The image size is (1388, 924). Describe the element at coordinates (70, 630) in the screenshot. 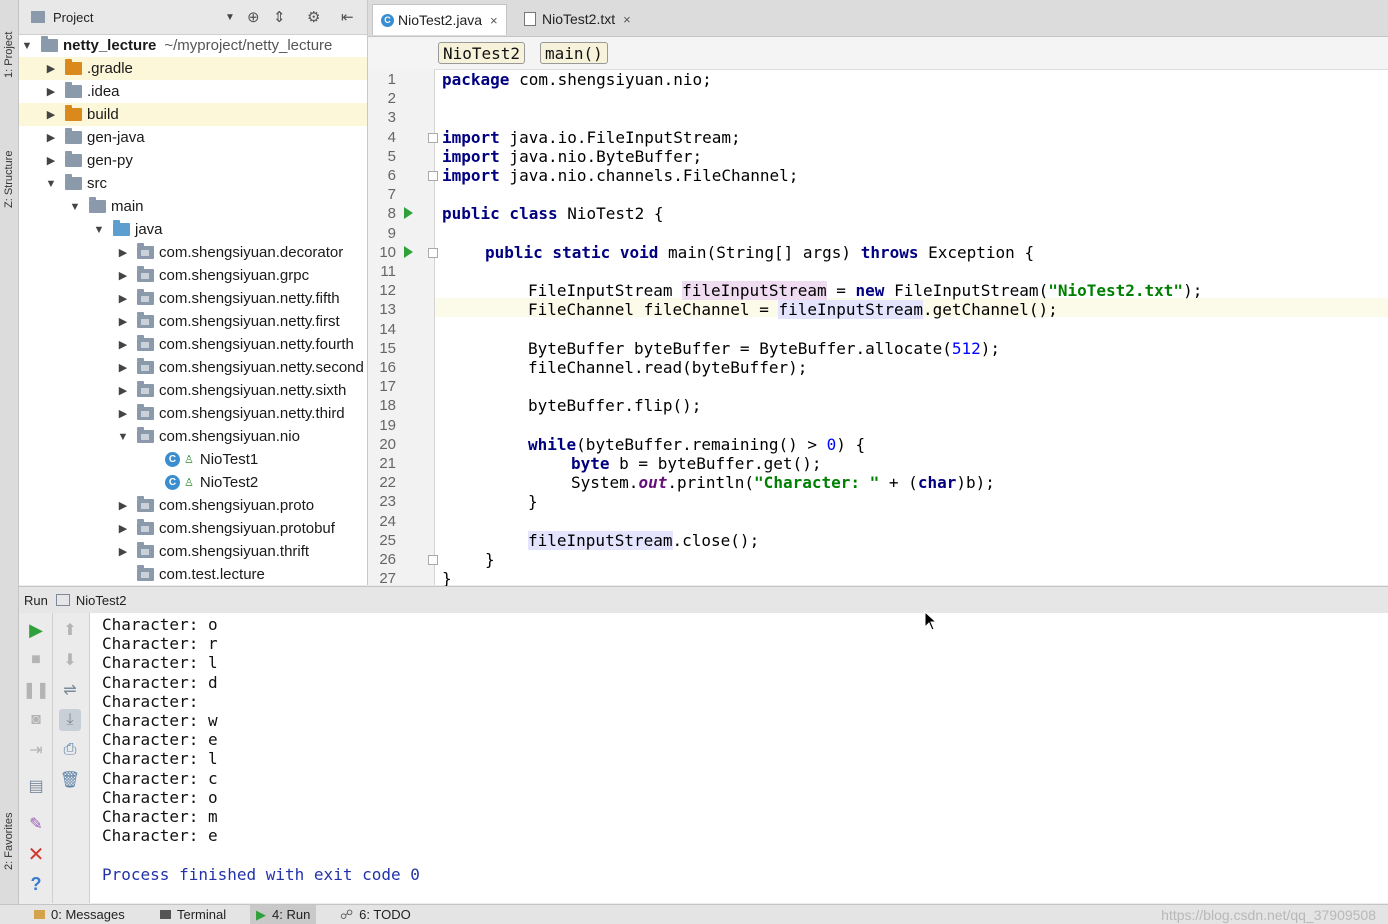

I see `arrow-up-icon: ⬆` at that location.